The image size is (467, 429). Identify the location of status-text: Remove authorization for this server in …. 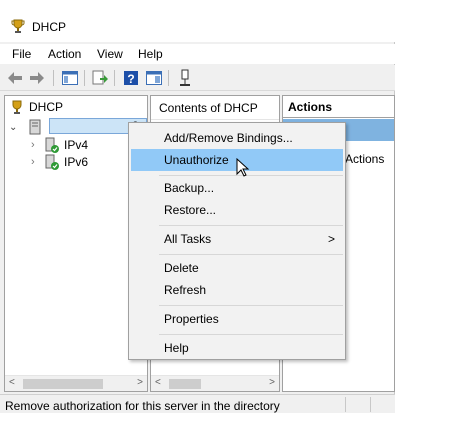
(142, 406).